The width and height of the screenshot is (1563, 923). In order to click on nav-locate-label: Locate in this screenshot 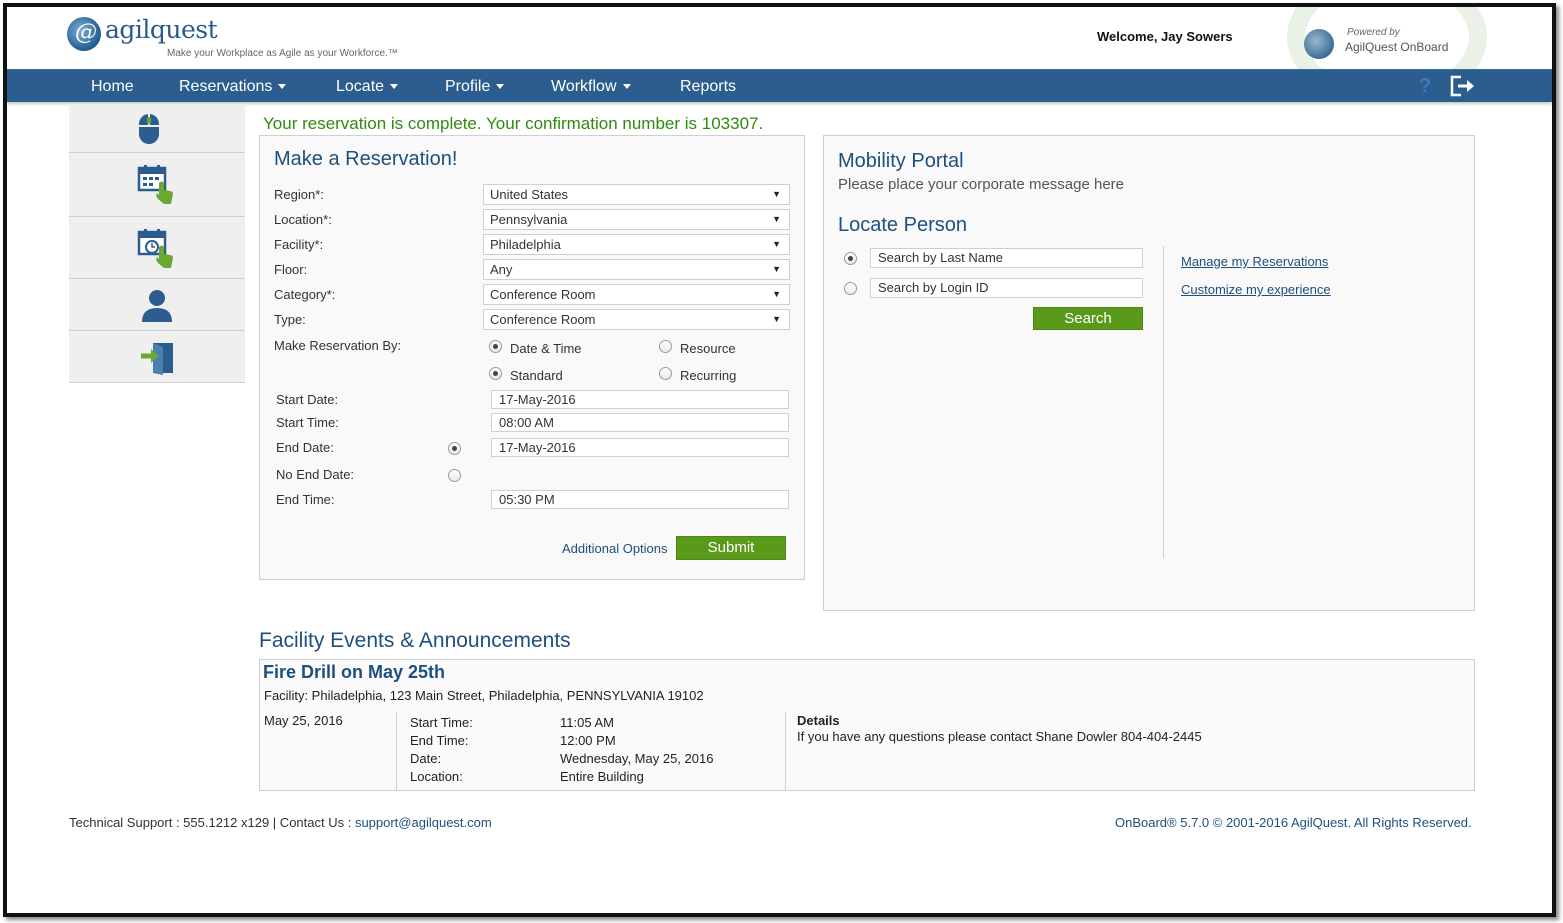, I will do `click(360, 86)`.